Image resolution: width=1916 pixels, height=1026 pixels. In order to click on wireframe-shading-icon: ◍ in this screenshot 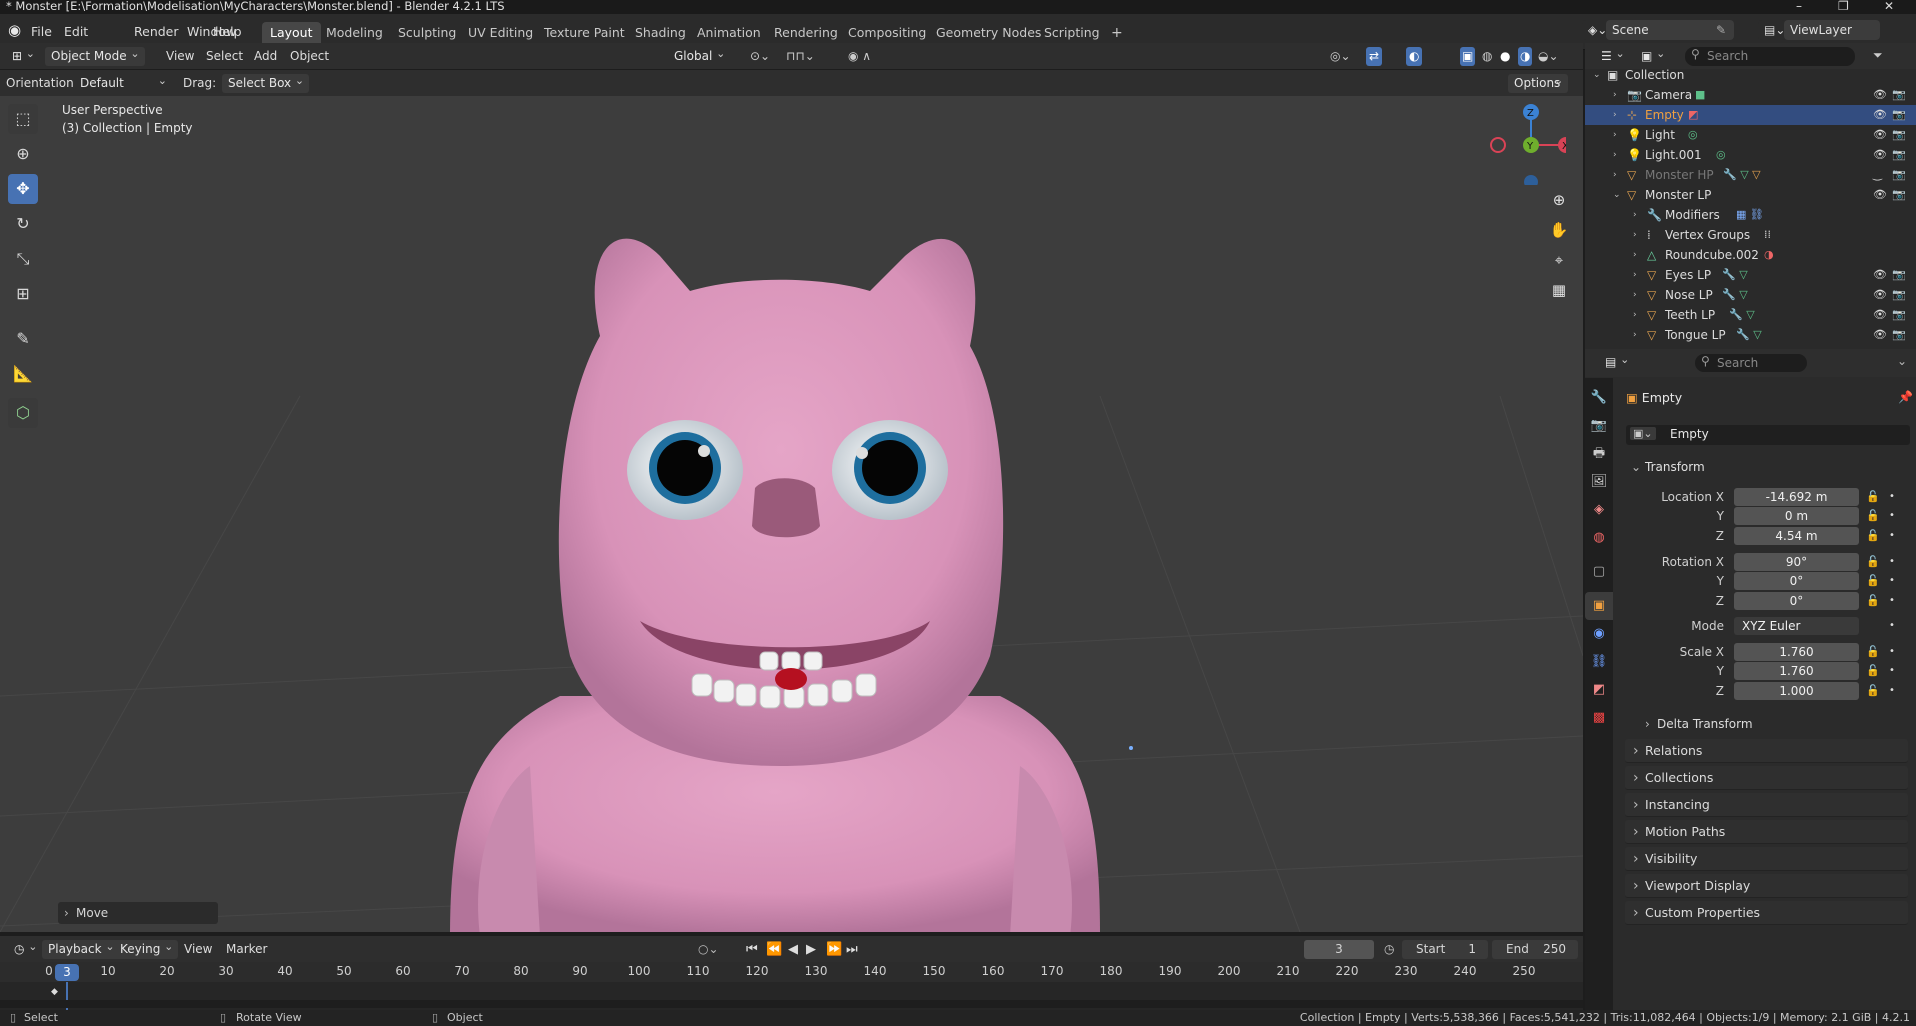, I will do `click(1487, 56)`.